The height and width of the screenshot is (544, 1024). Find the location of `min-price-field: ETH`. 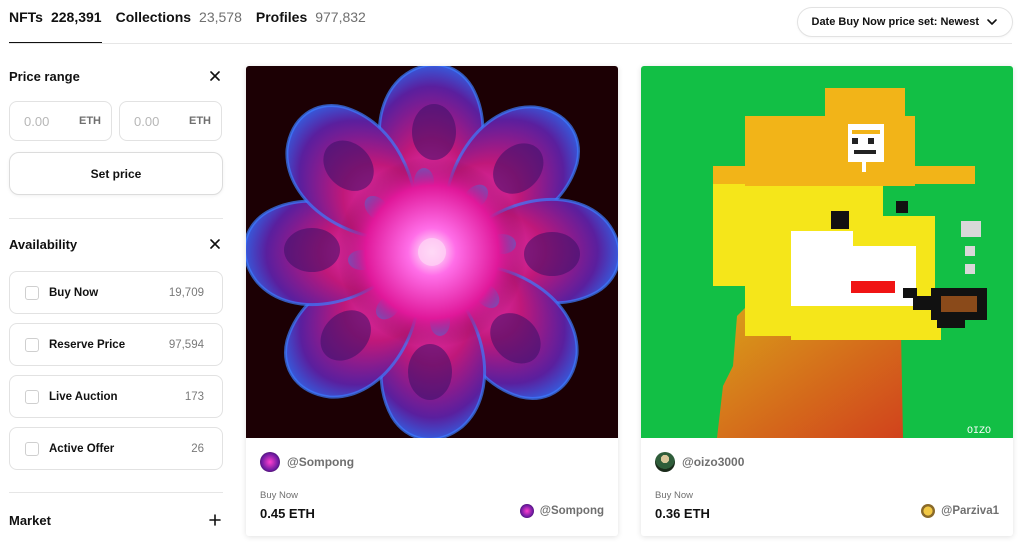

min-price-field: ETH is located at coordinates (60, 121).